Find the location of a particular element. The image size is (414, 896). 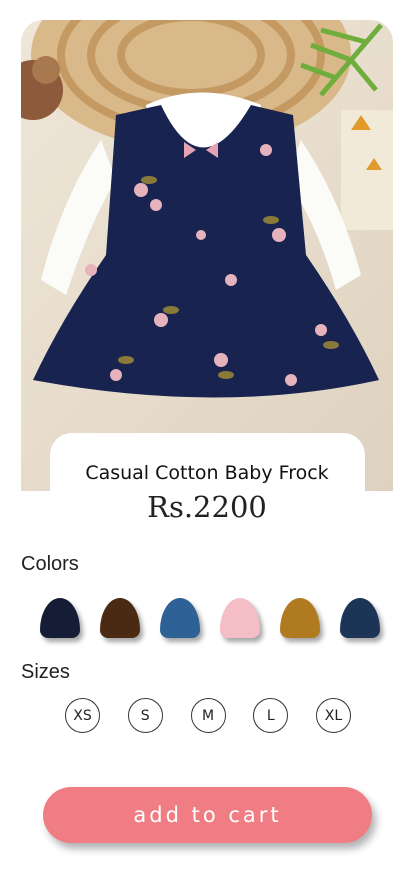

size-option-s: S is located at coordinates (145, 715).